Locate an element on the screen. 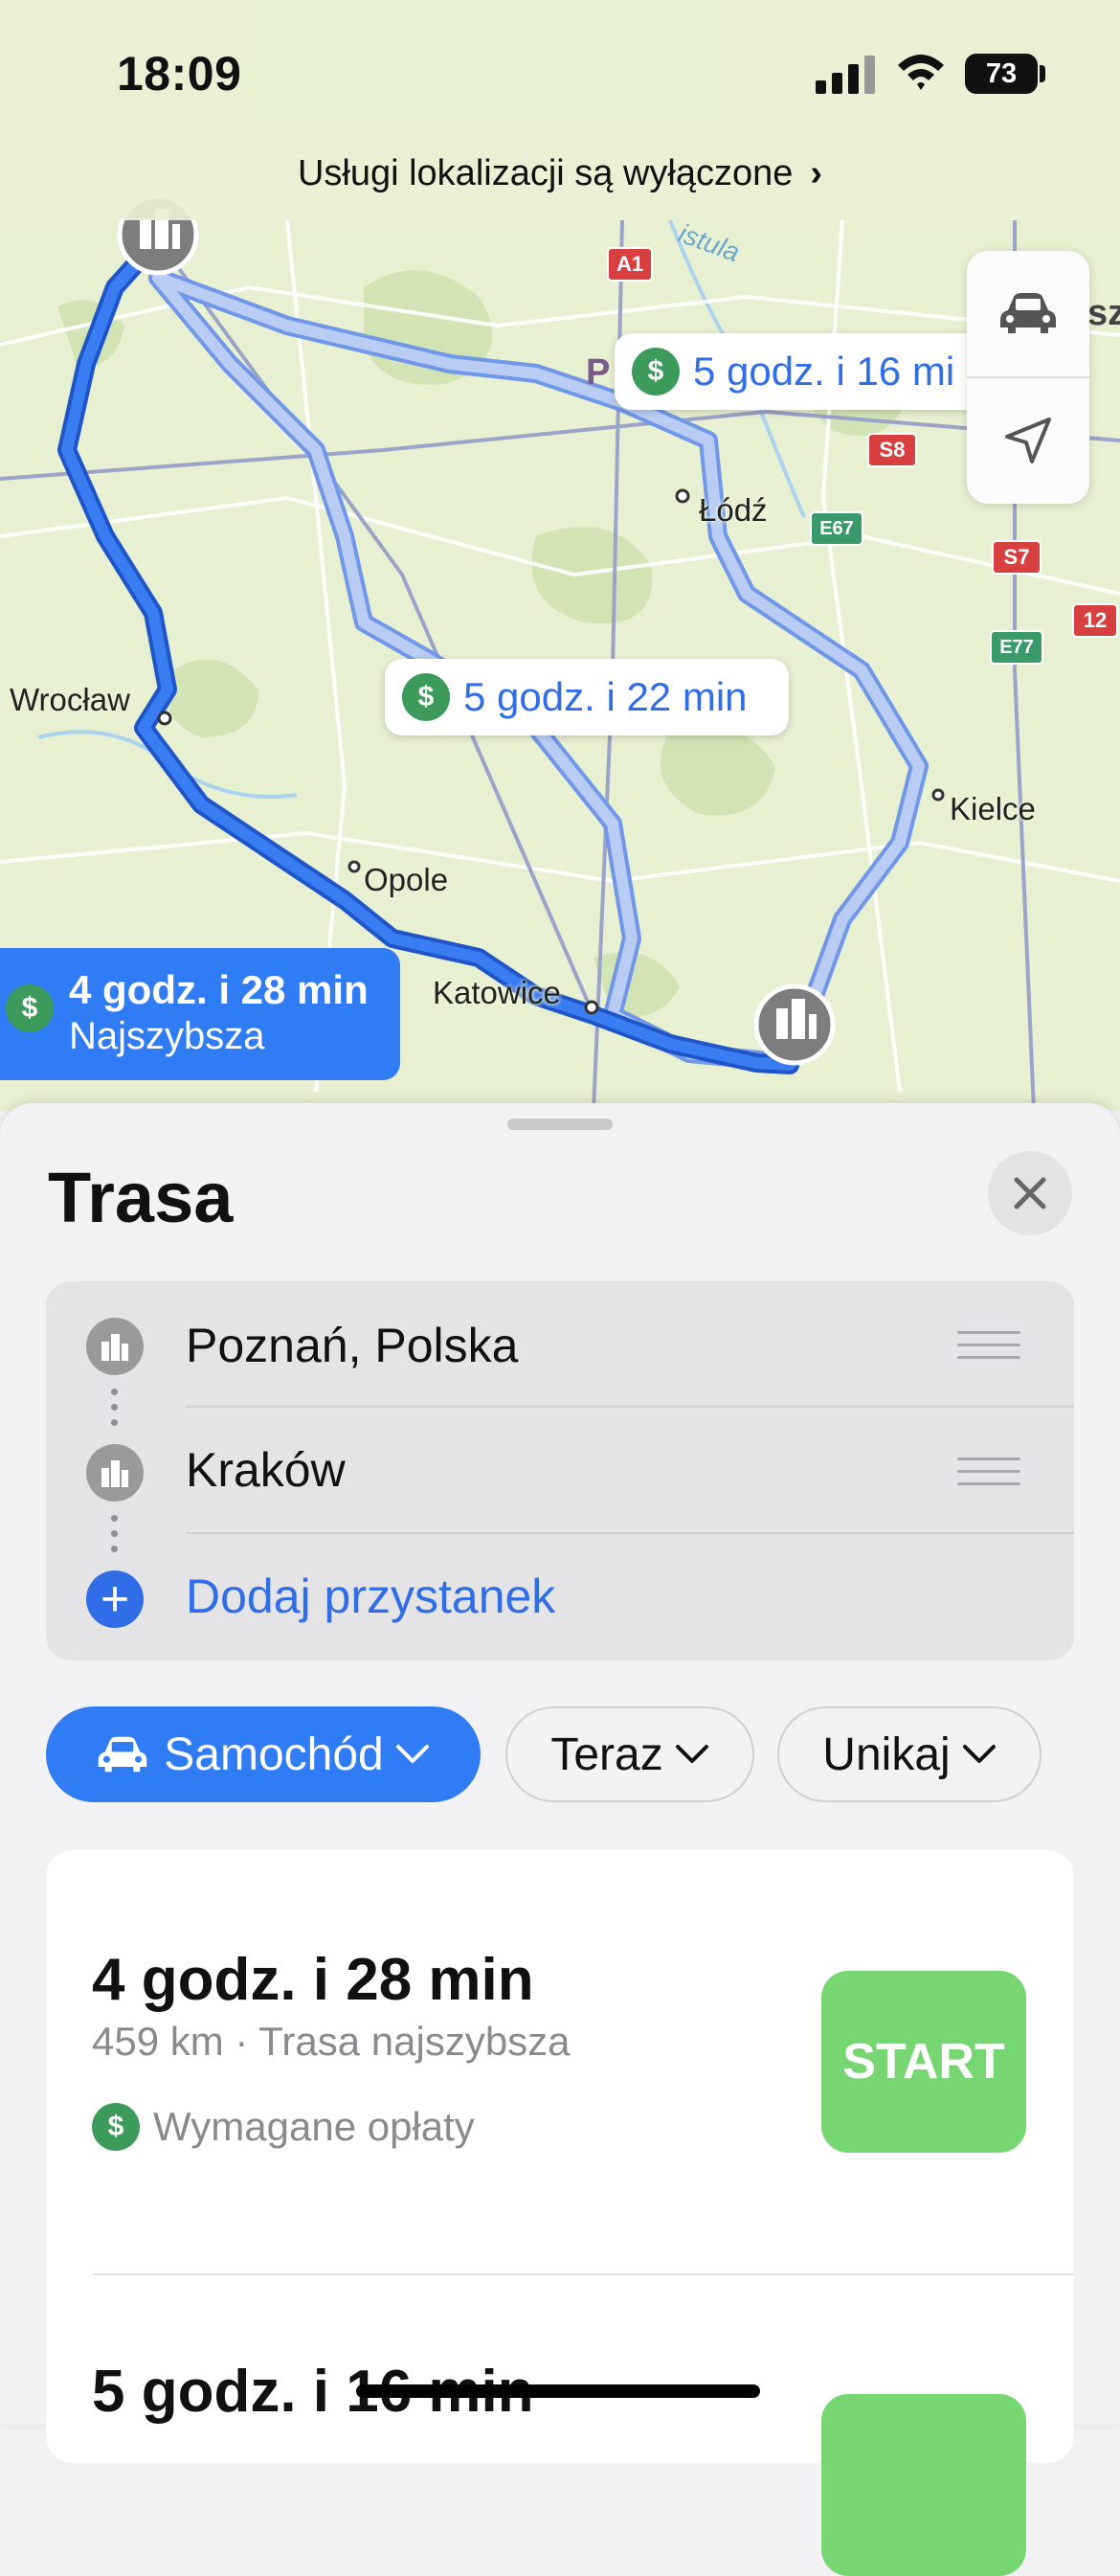  location-services-banner: Usługi lokalizacji są wyłączone › is located at coordinates (560, 173).